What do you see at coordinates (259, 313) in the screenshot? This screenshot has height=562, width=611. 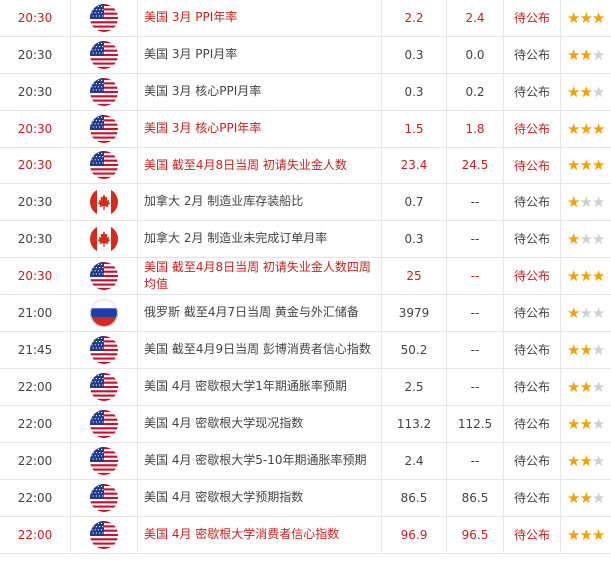 I see `event-title: 俄罗斯 截至4月7日当周 黄金与外汇储备` at bounding box center [259, 313].